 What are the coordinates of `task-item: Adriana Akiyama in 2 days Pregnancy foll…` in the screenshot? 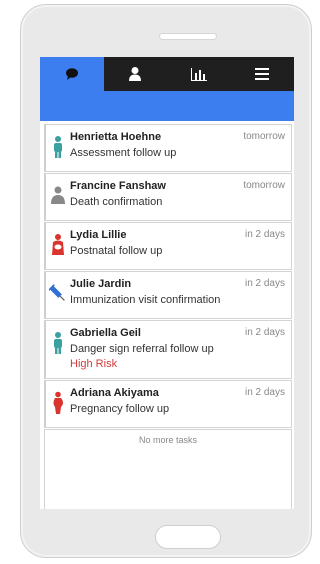 It's located at (168, 404).